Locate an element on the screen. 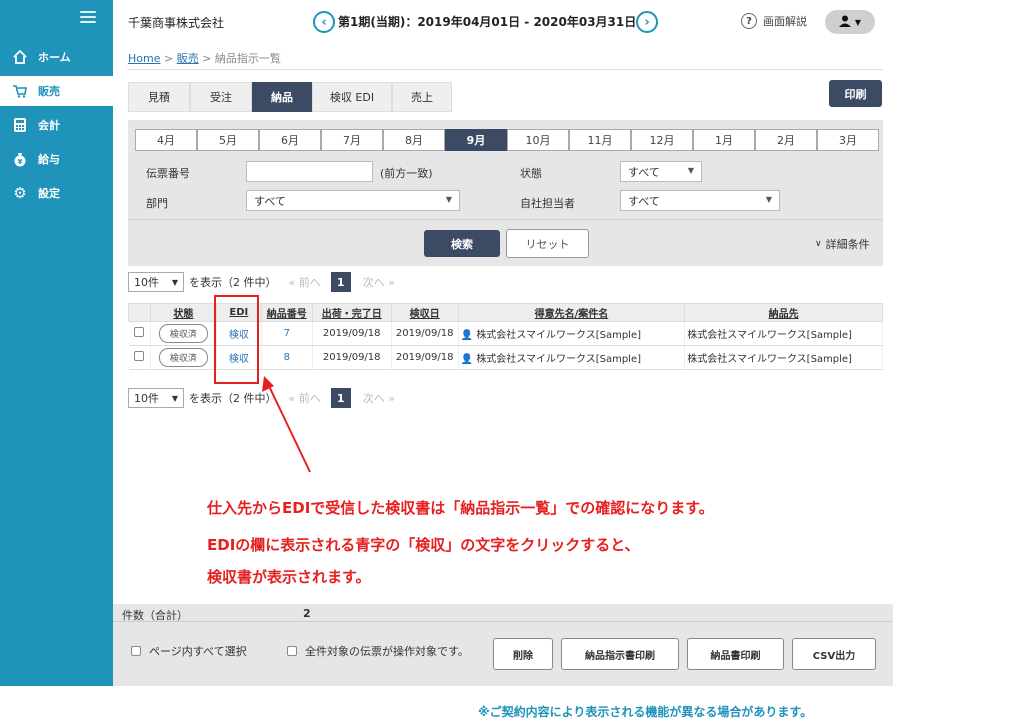  print-delivery-slip-button: 納品書印刷 is located at coordinates (735, 654).